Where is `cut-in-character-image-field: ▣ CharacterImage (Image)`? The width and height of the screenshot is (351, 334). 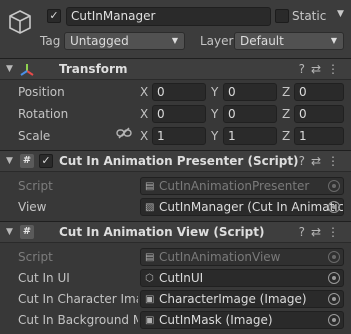 cut-in-character-image-field: ▣ CharacterImage (Image) is located at coordinates (242, 299).